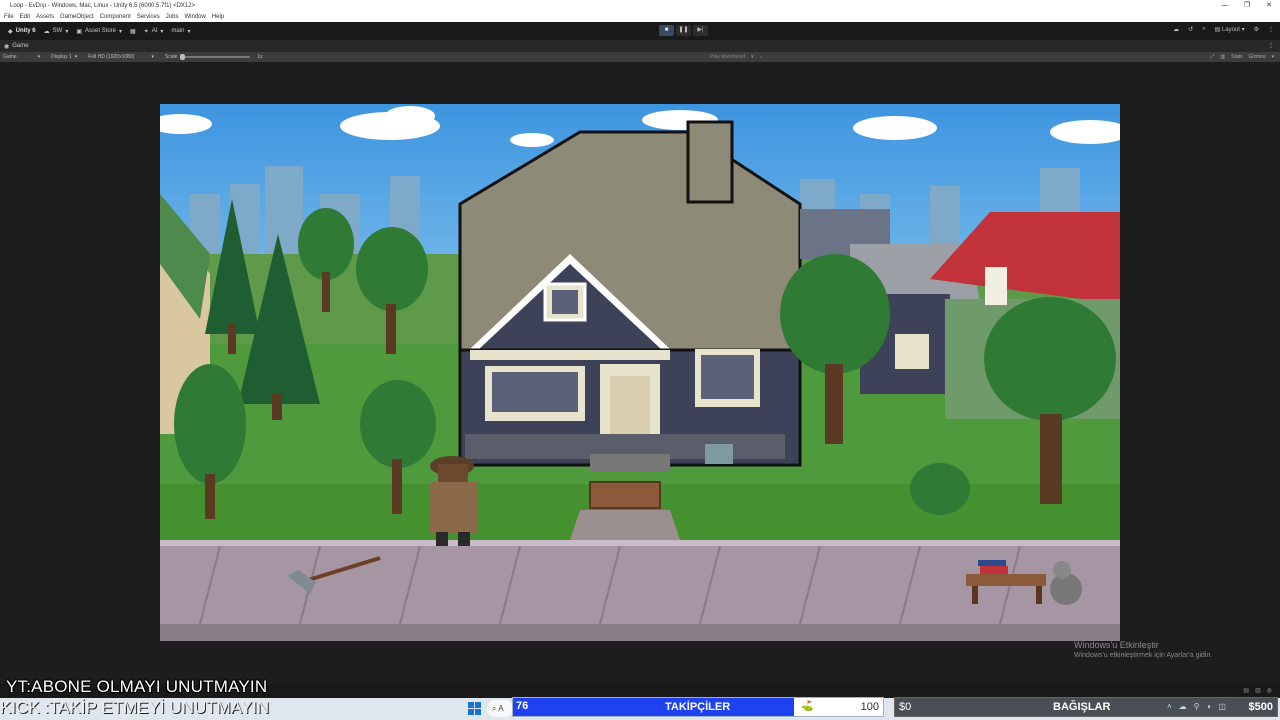 This screenshot has width=1280, height=720. I want to click on unity-label: Unity 6, so click(25, 31).